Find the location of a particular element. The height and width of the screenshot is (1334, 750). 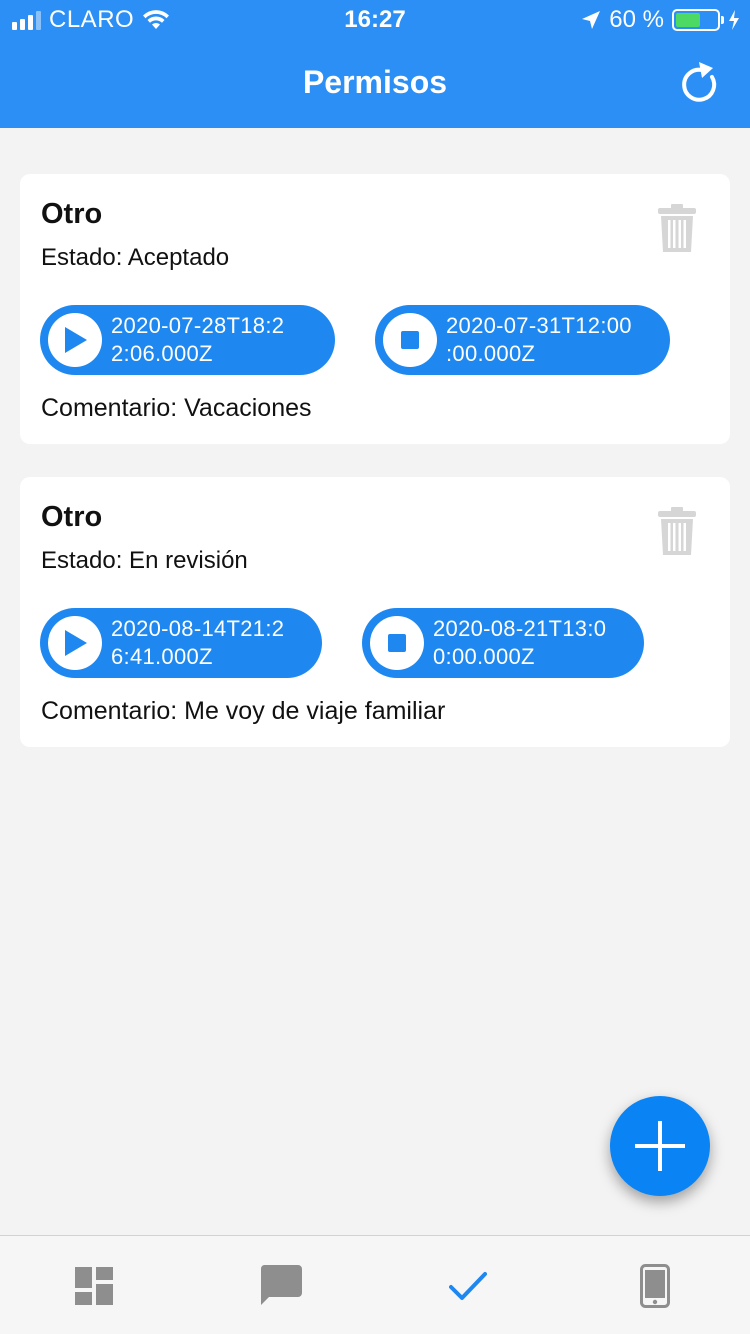

add-permit-button is located at coordinates (660, 1146).